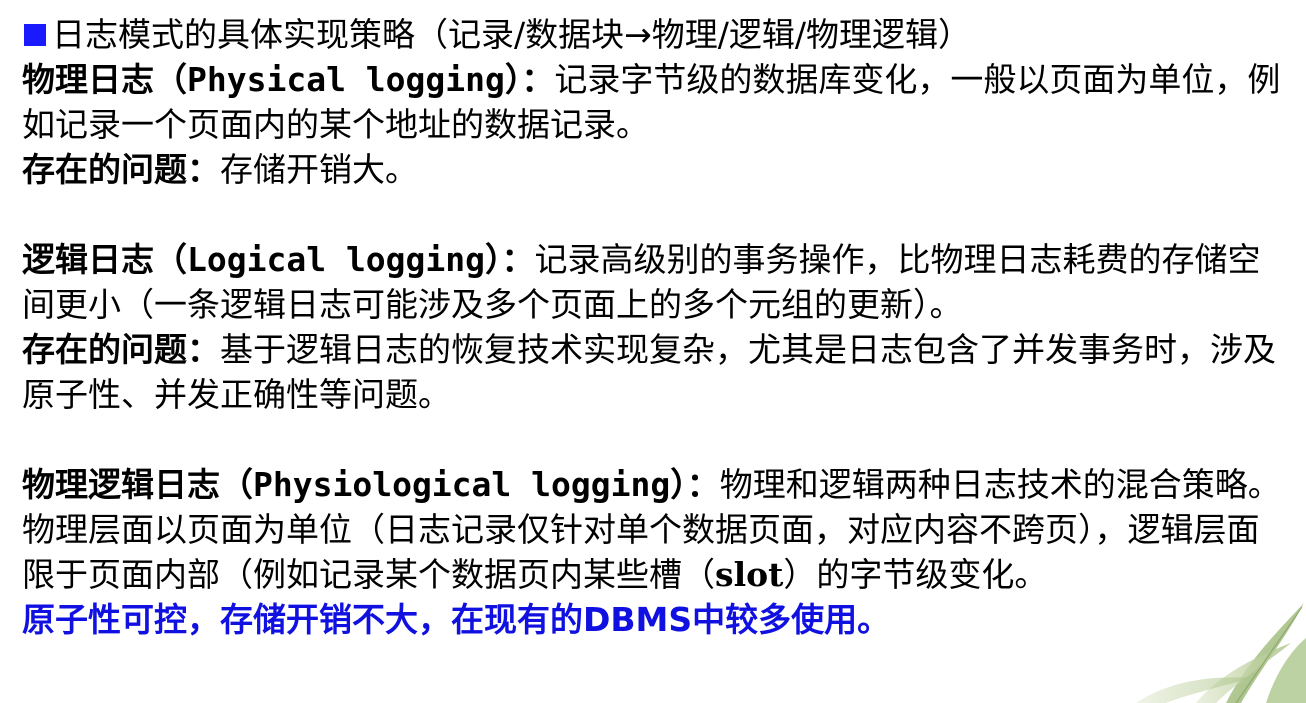 Image resolution: width=1306 pixels, height=703 pixels. Describe the element at coordinates (915, 574) in the screenshot. I see `physiological-description-b: ）的字节级变化。` at that location.